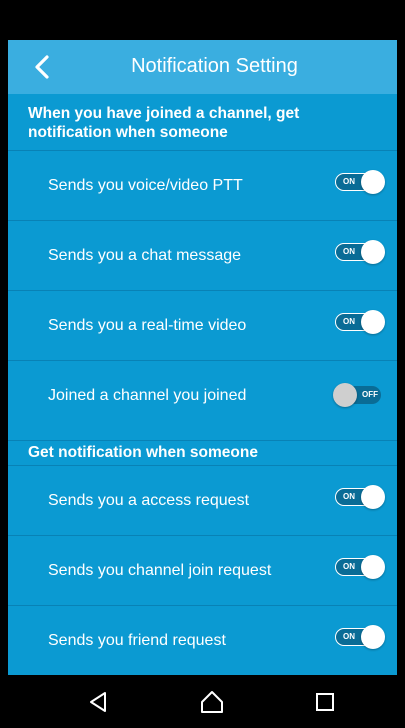  Describe the element at coordinates (360, 182) in the screenshot. I see `voice-video-ptt-toggle: ON` at that location.